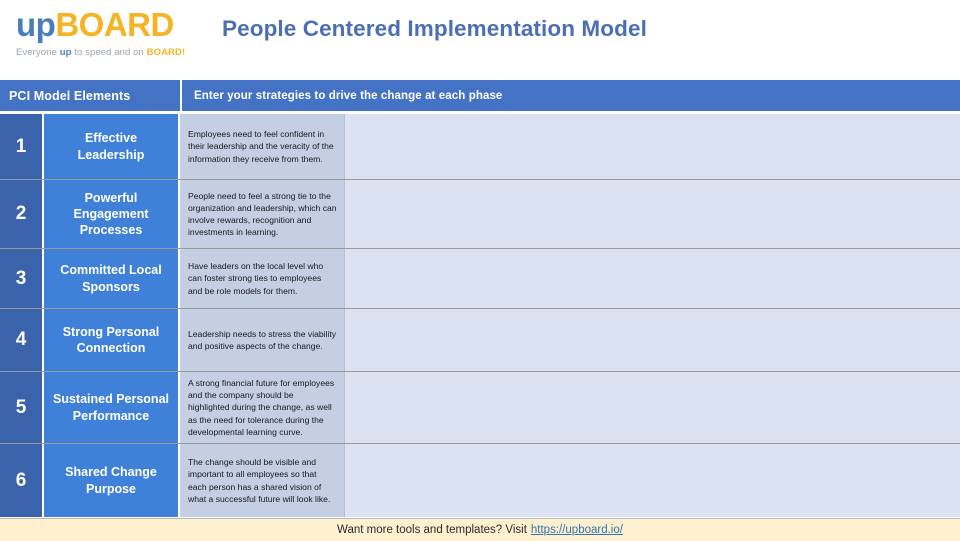 Image resolution: width=960 pixels, height=541 pixels. What do you see at coordinates (70, 95) in the screenshot?
I see `column-header-elements: PCI Model Elements` at bounding box center [70, 95].